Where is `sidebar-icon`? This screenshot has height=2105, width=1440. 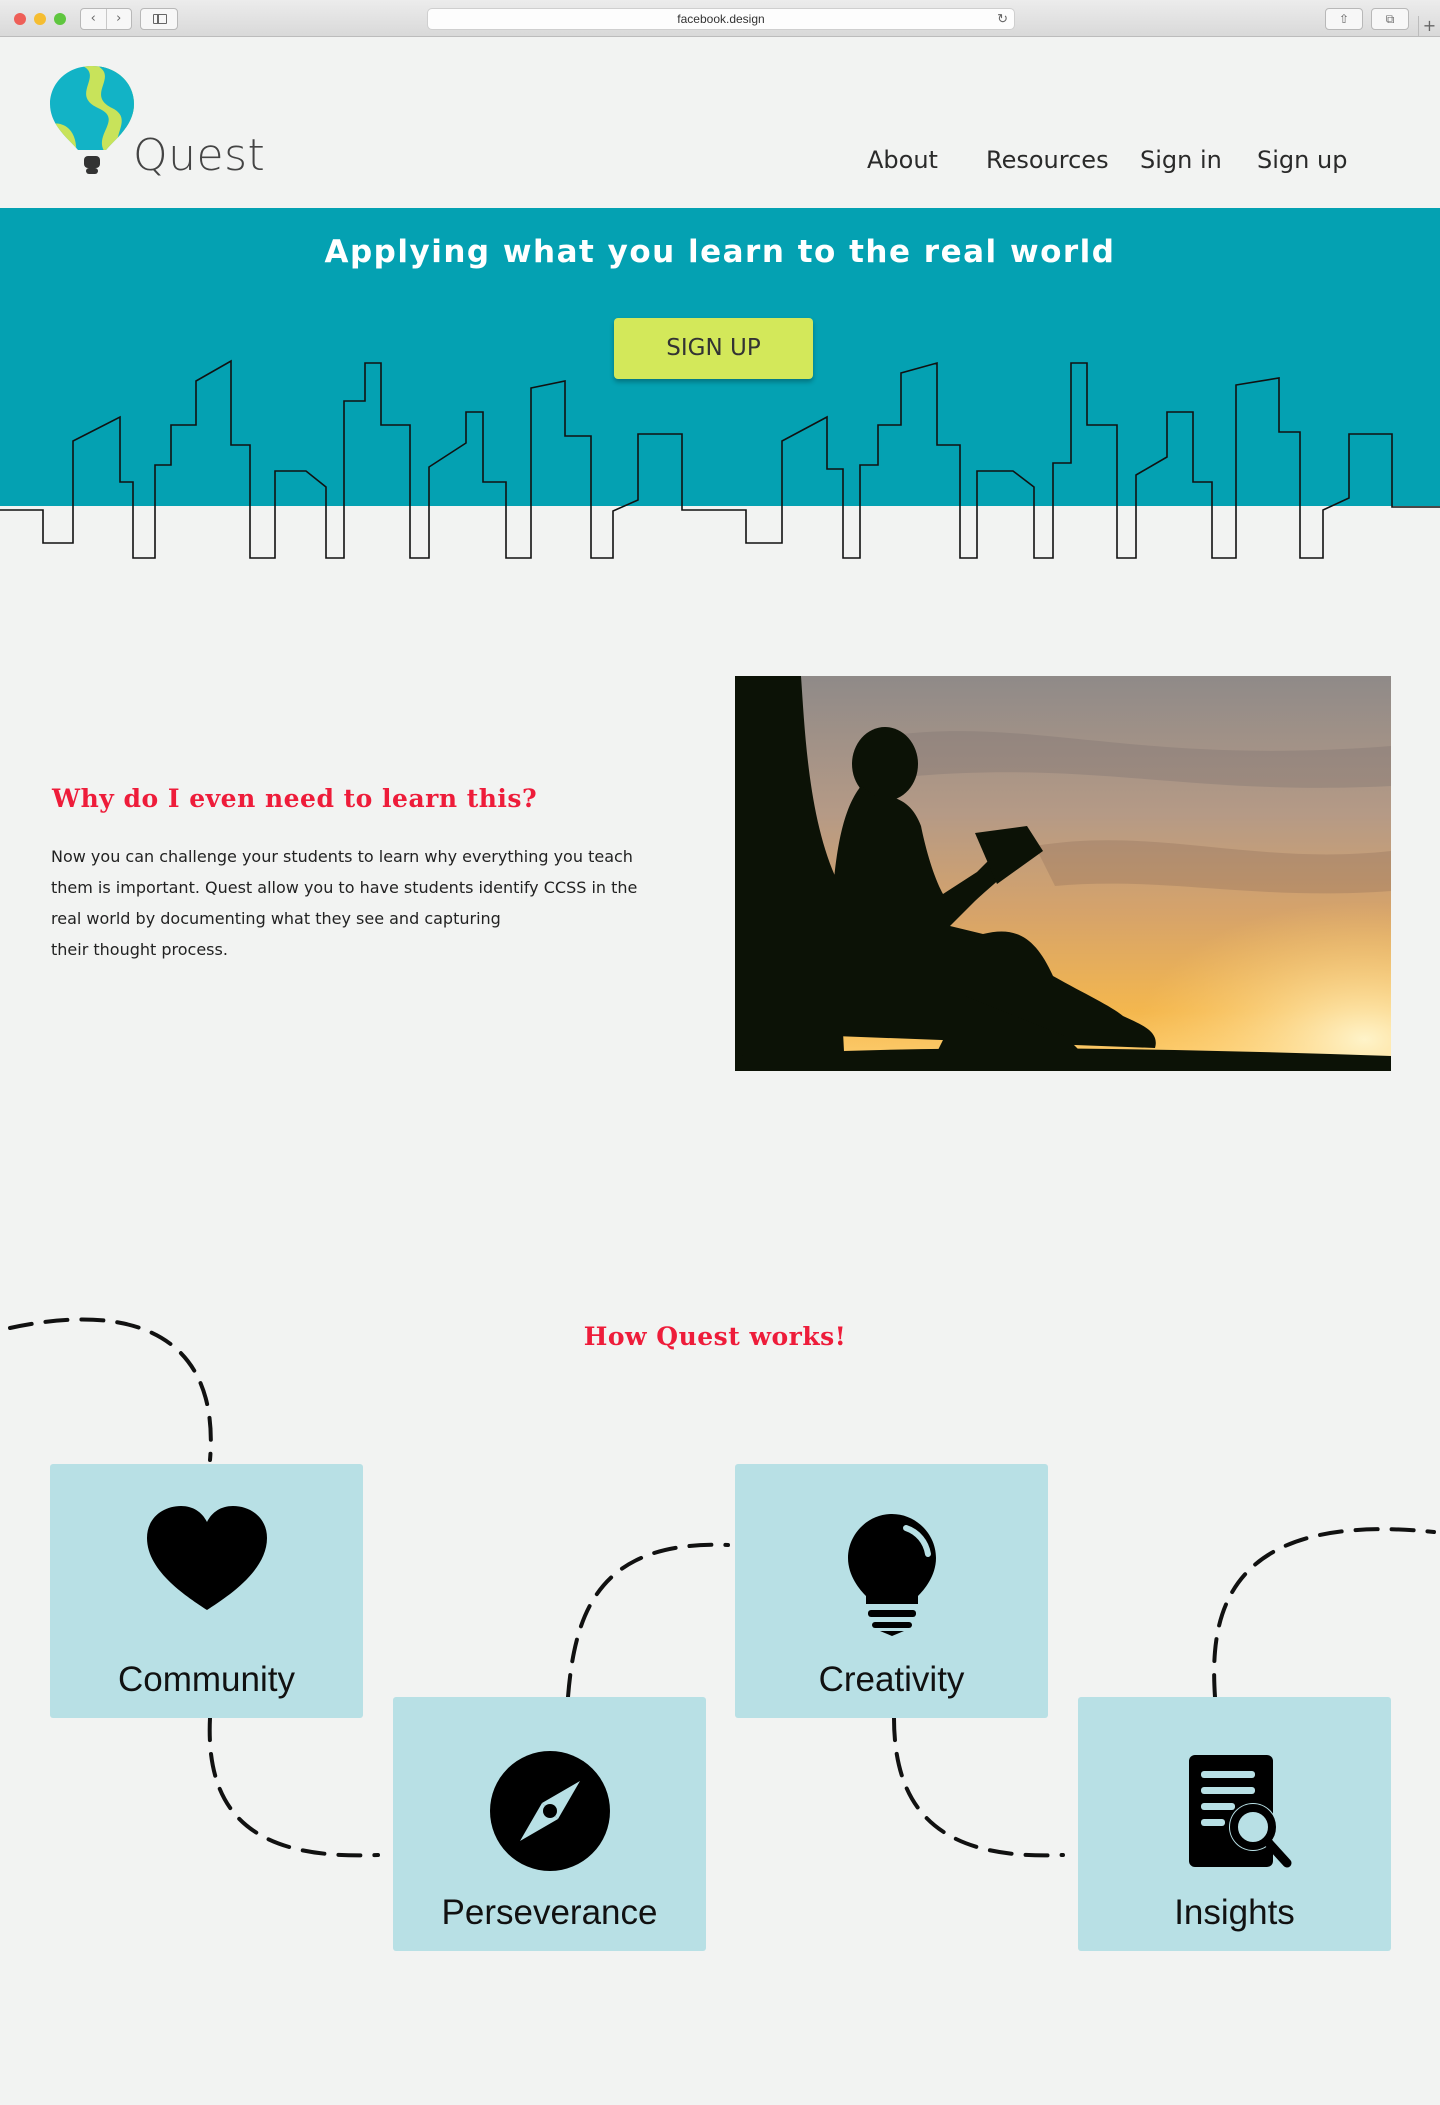
sidebar-icon is located at coordinates (159, 19).